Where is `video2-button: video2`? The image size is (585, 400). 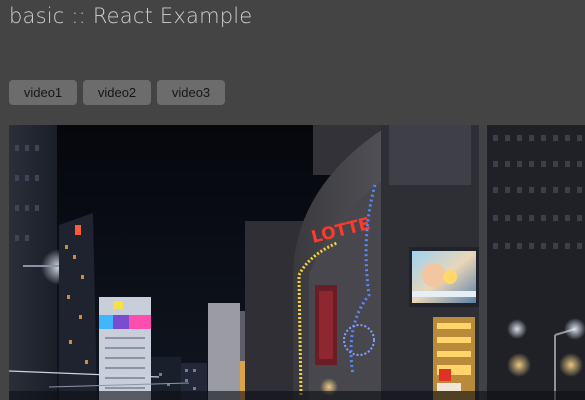
video2-button: video2 is located at coordinates (117, 92).